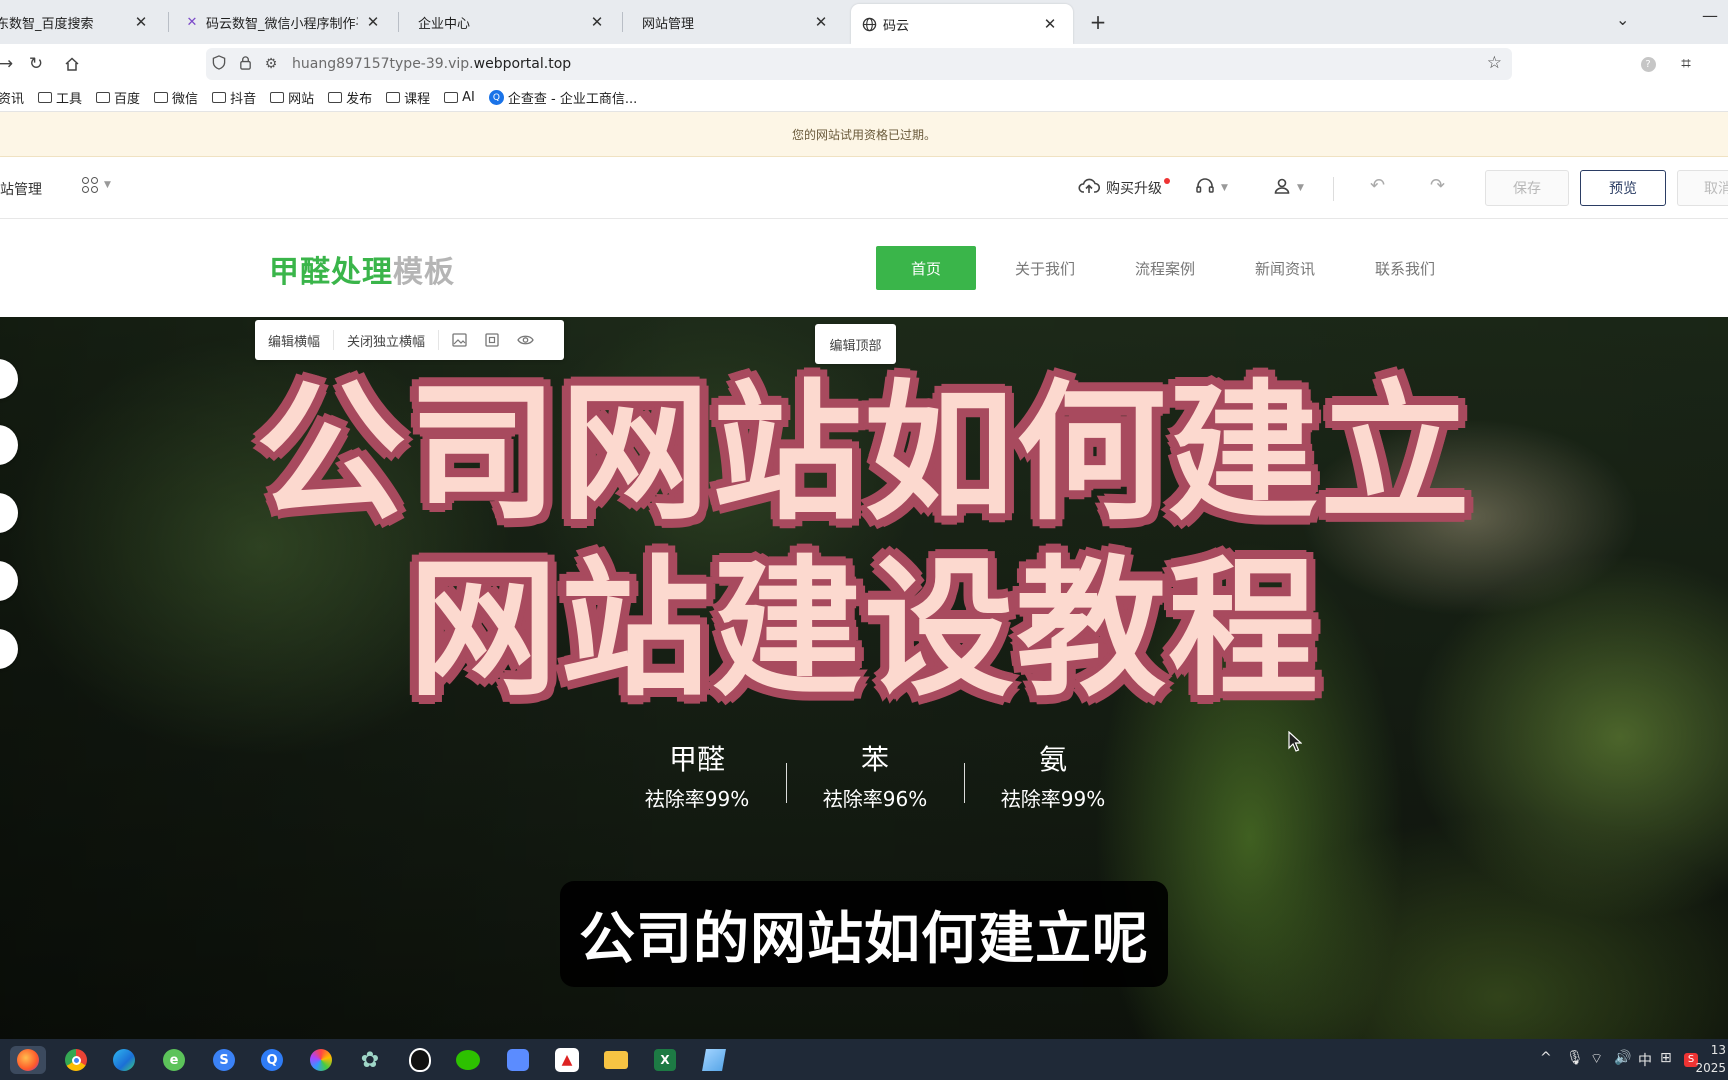 The height and width of the screenshot is (1080, 1728). Describe the element at coordinates (370, 1060) in the screenshot. I see `settings-app-icon: ✿` at that location.